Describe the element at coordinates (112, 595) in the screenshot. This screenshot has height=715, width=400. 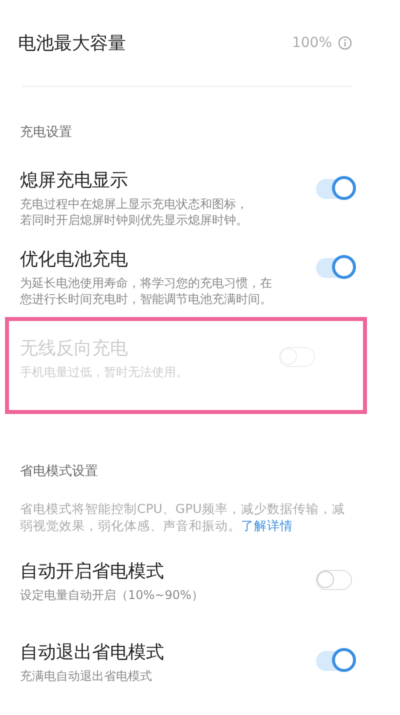
I see `setting-description: 设定电量自动开启（10%~90%）` at that location.